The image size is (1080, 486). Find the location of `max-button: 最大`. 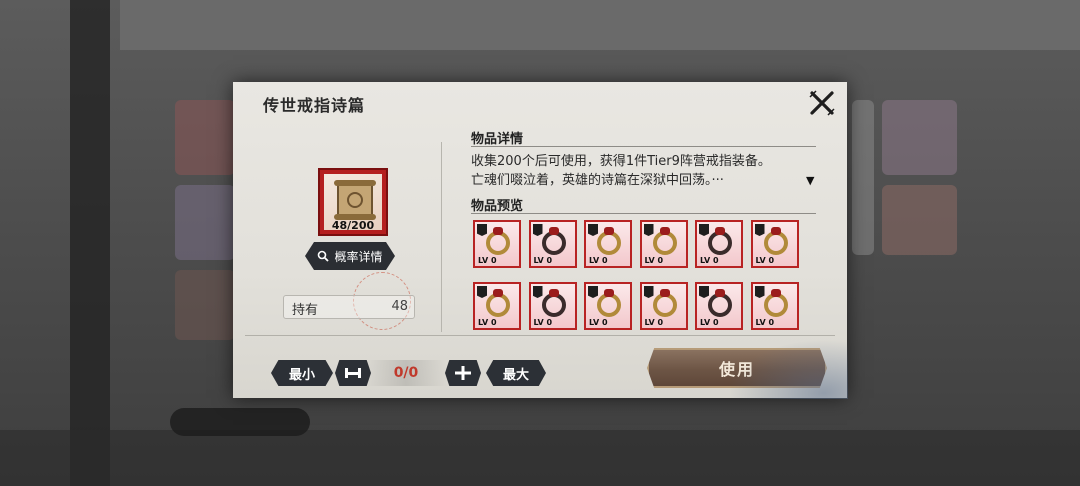

max-button: 最大 is located at coordinates (516, 373).